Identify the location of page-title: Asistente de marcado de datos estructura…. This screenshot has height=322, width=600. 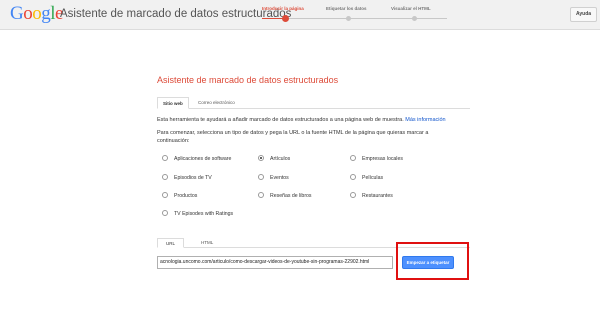
(248, 80).